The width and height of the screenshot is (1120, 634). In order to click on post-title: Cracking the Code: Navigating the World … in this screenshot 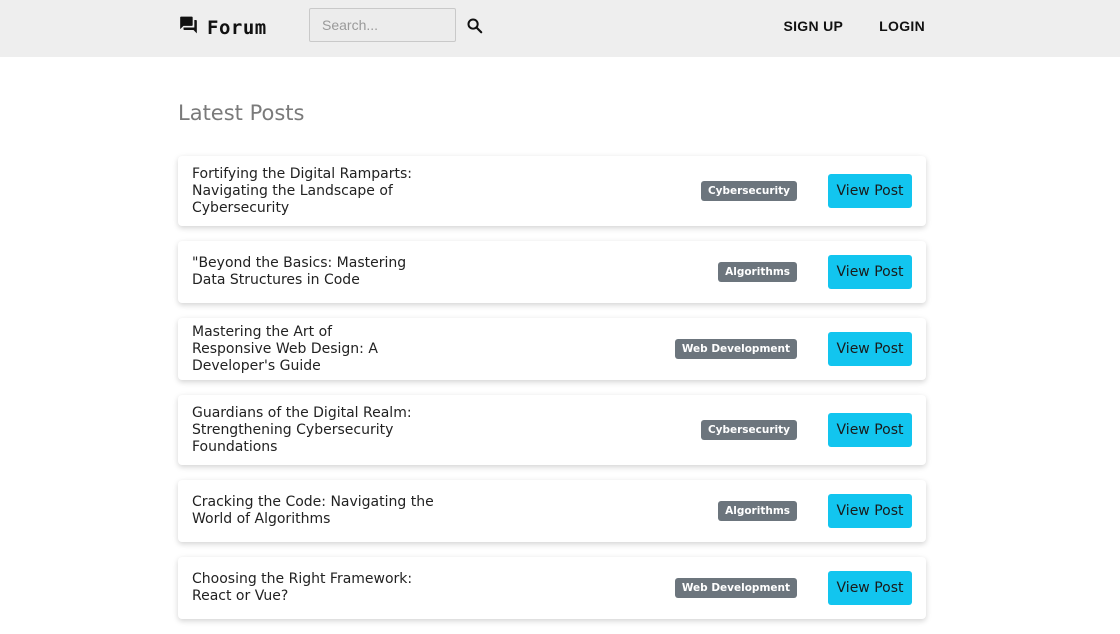, I will do `click(333, 511)`.